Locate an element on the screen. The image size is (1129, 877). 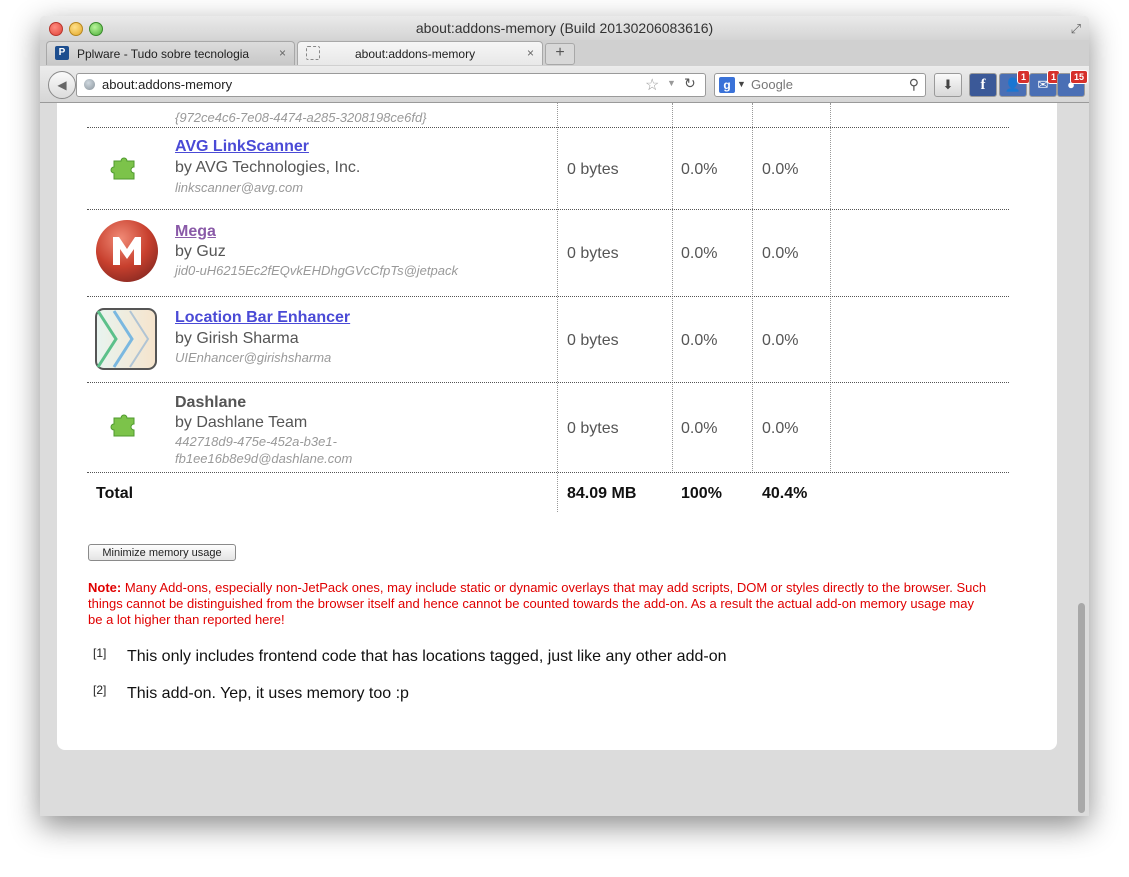
tab-pplware: P Pplware - Tudo sobre tecnologia × is located at coordinates (170, 53).